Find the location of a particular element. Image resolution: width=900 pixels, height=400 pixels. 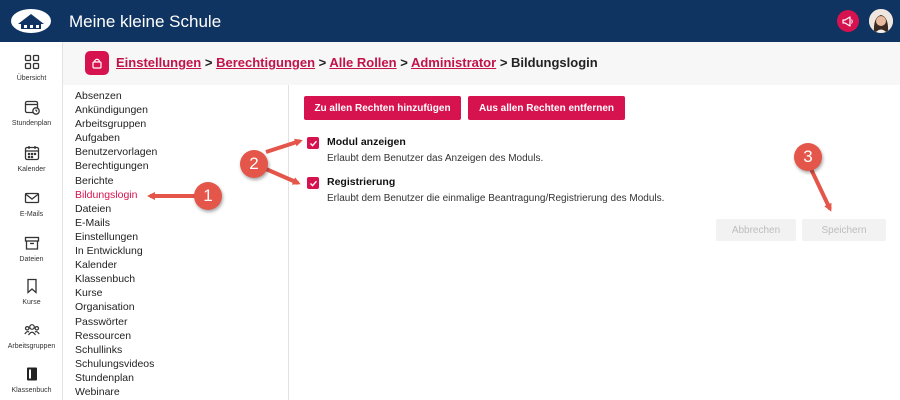

module-item-arbeitsgruppen: Arbeitsgruppen is located at coordinates (180, 124).